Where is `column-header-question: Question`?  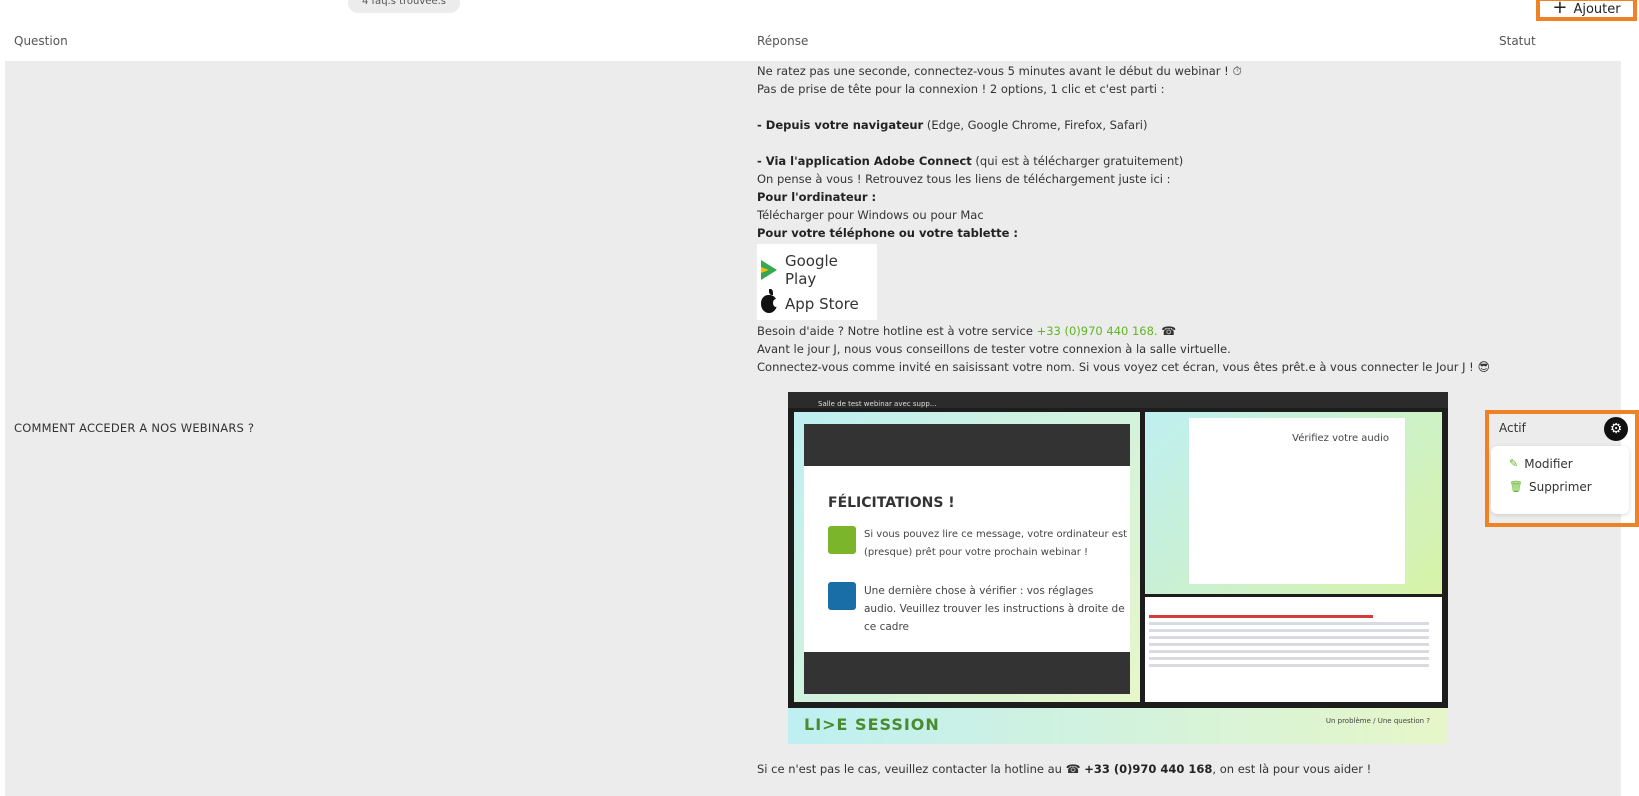 column-header-question: Question is located at coordinates (41, 41).